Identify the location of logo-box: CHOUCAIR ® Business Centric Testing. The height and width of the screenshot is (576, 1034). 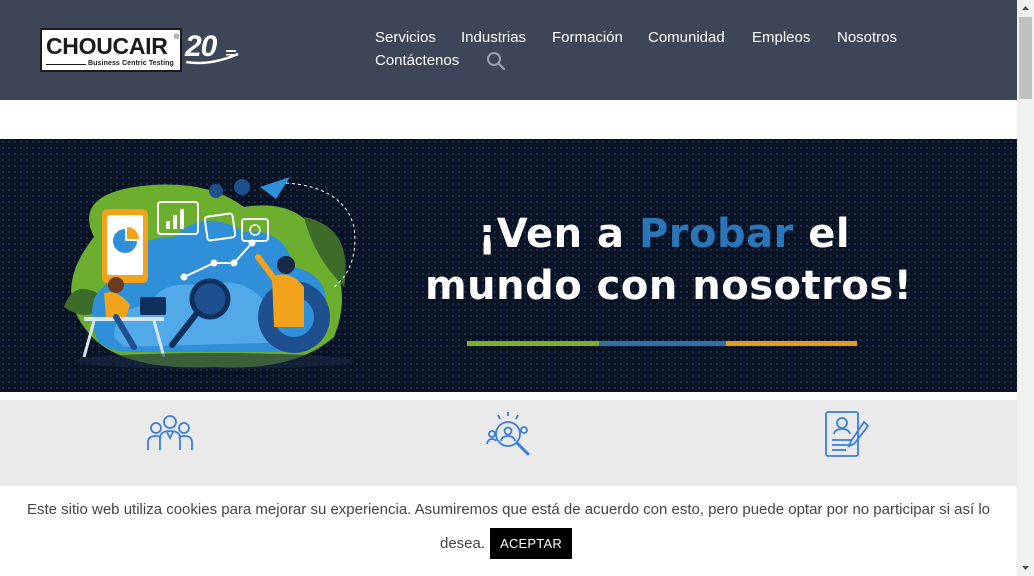
(111, 50).